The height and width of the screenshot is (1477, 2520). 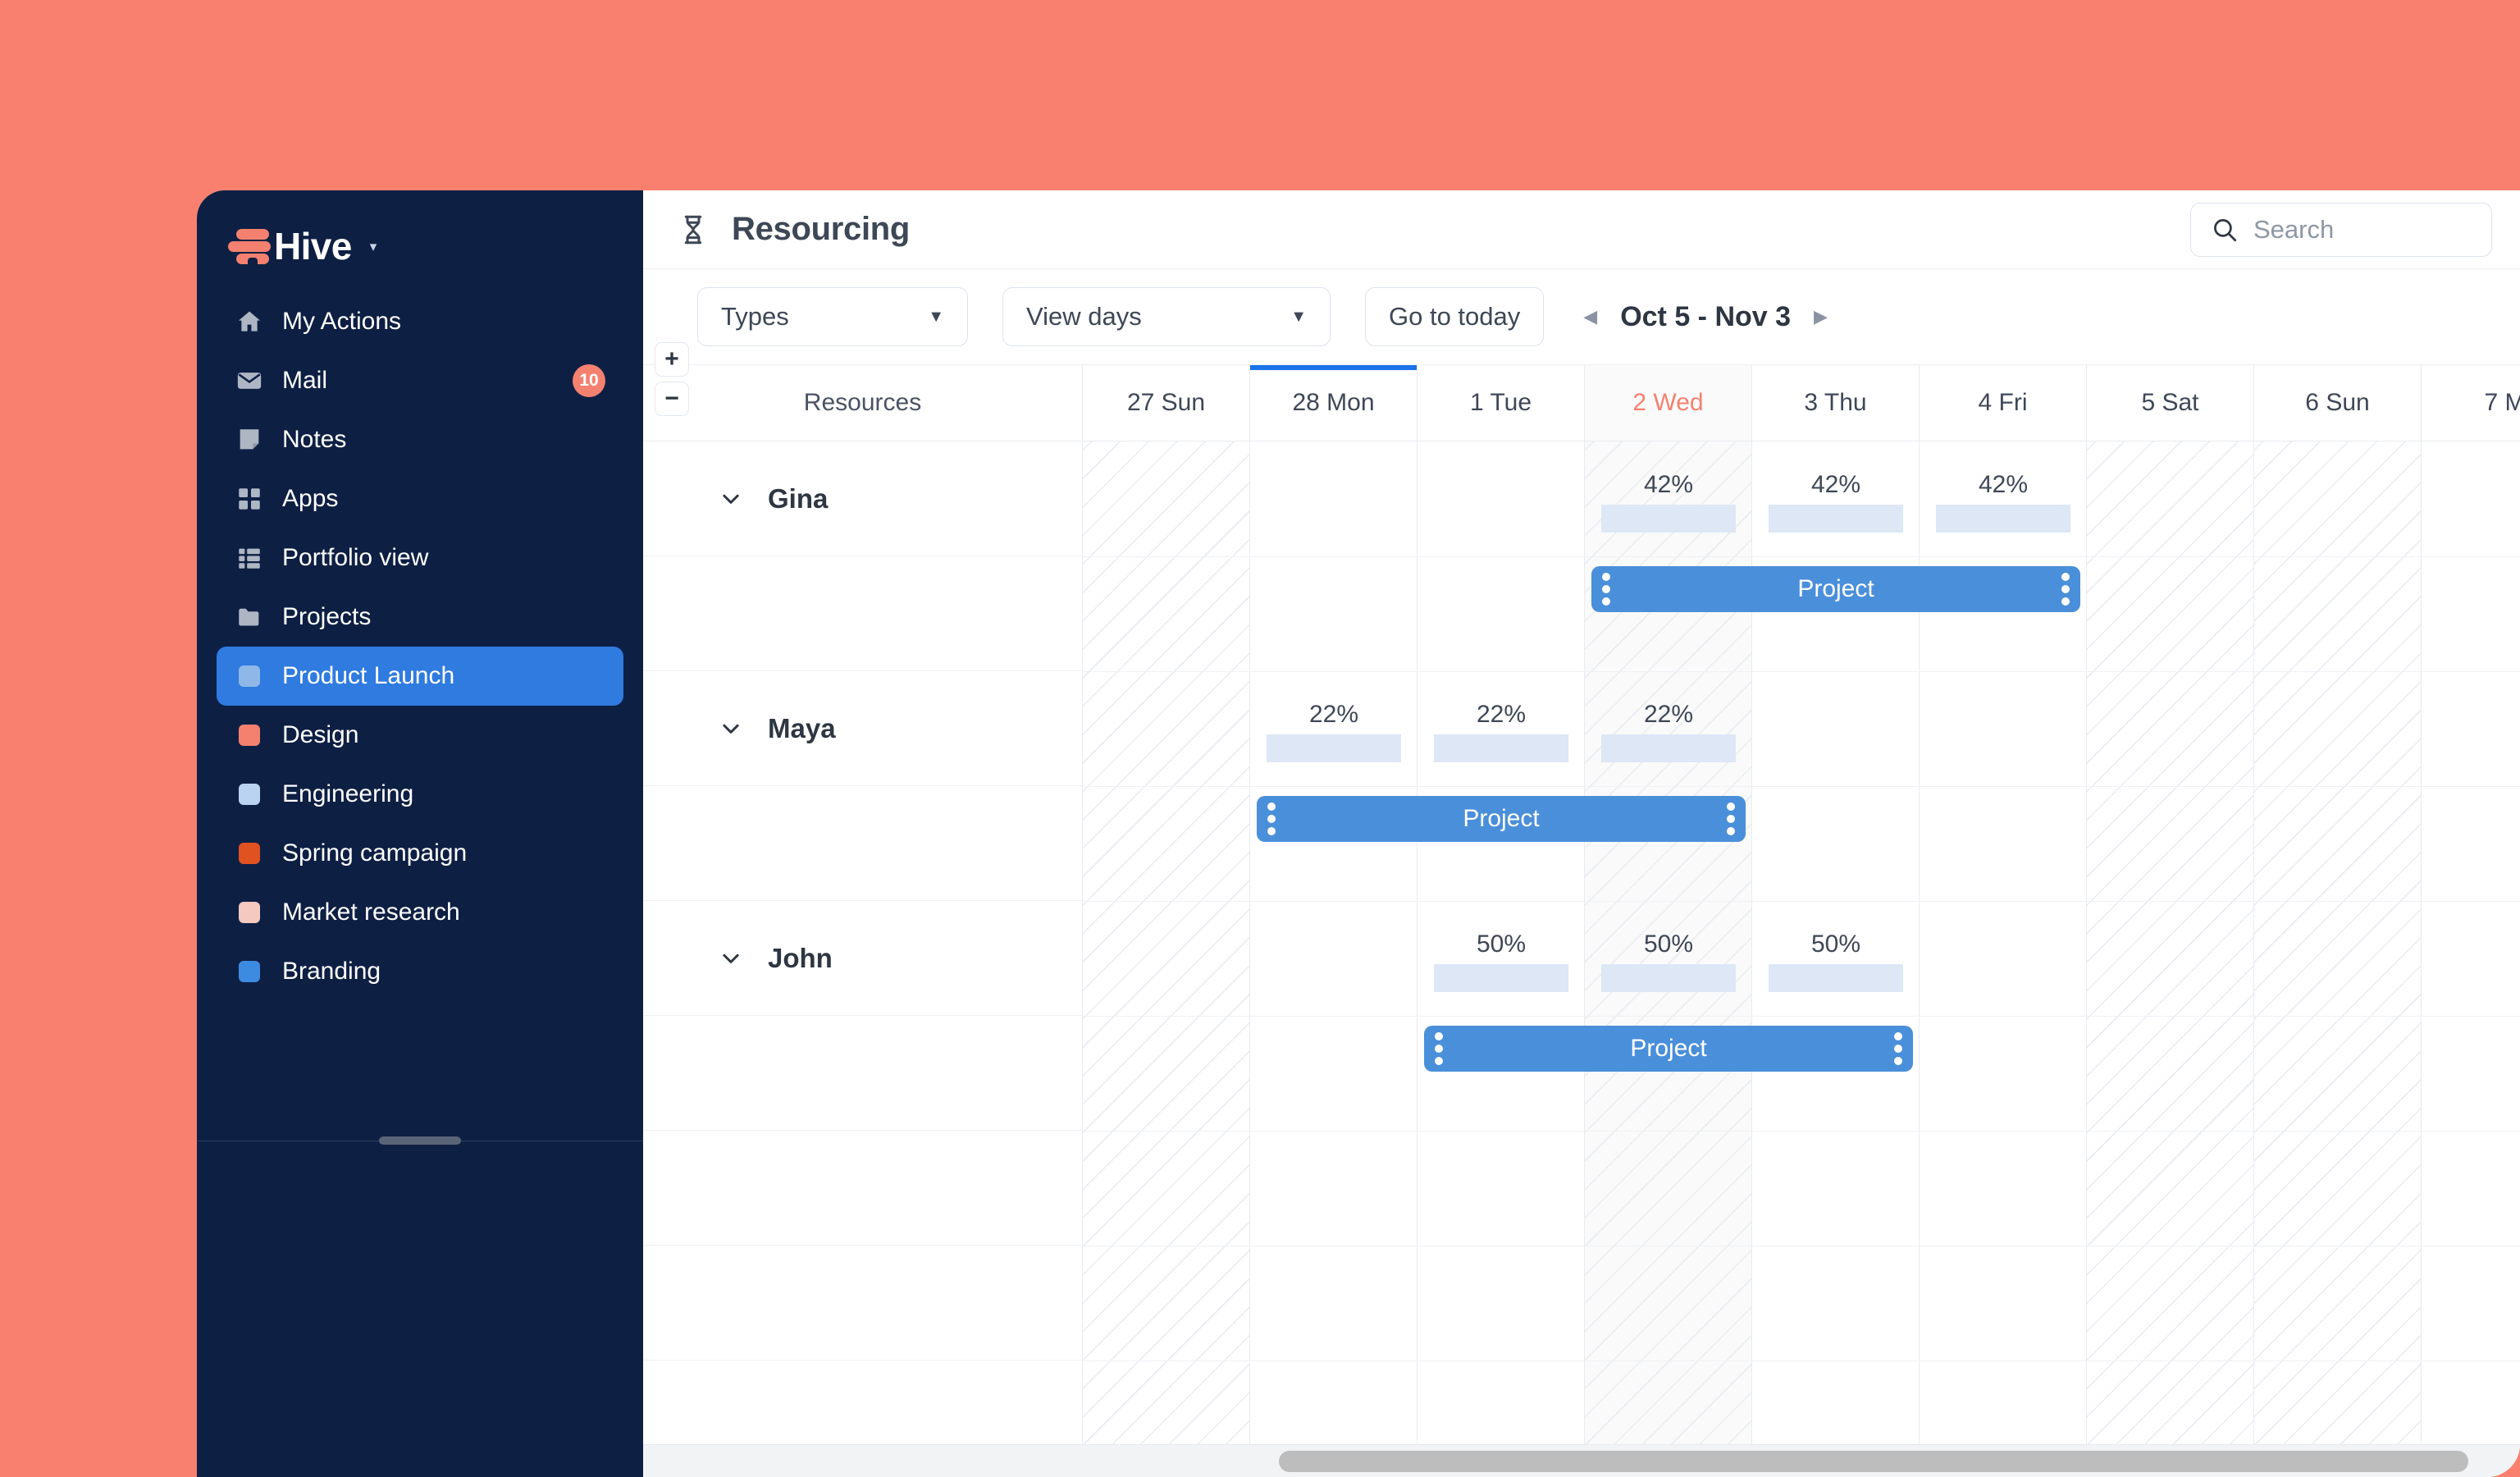 I want to click on day-header: 5 Sat, so click(x=2171, y=403).